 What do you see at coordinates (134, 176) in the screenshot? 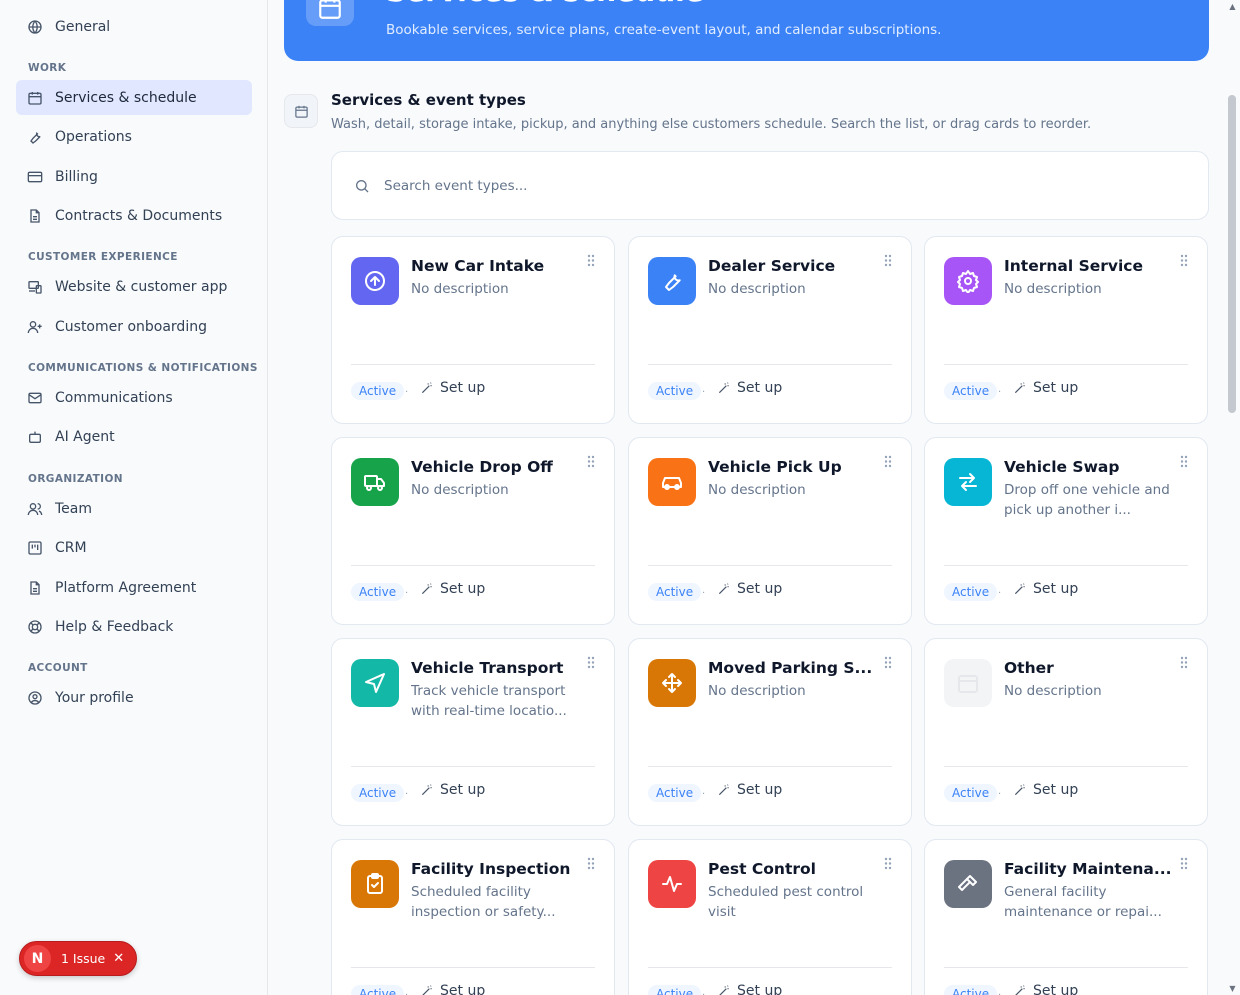
I see `sidebar-item-billing: Billing` at bounding box center [134, 176].